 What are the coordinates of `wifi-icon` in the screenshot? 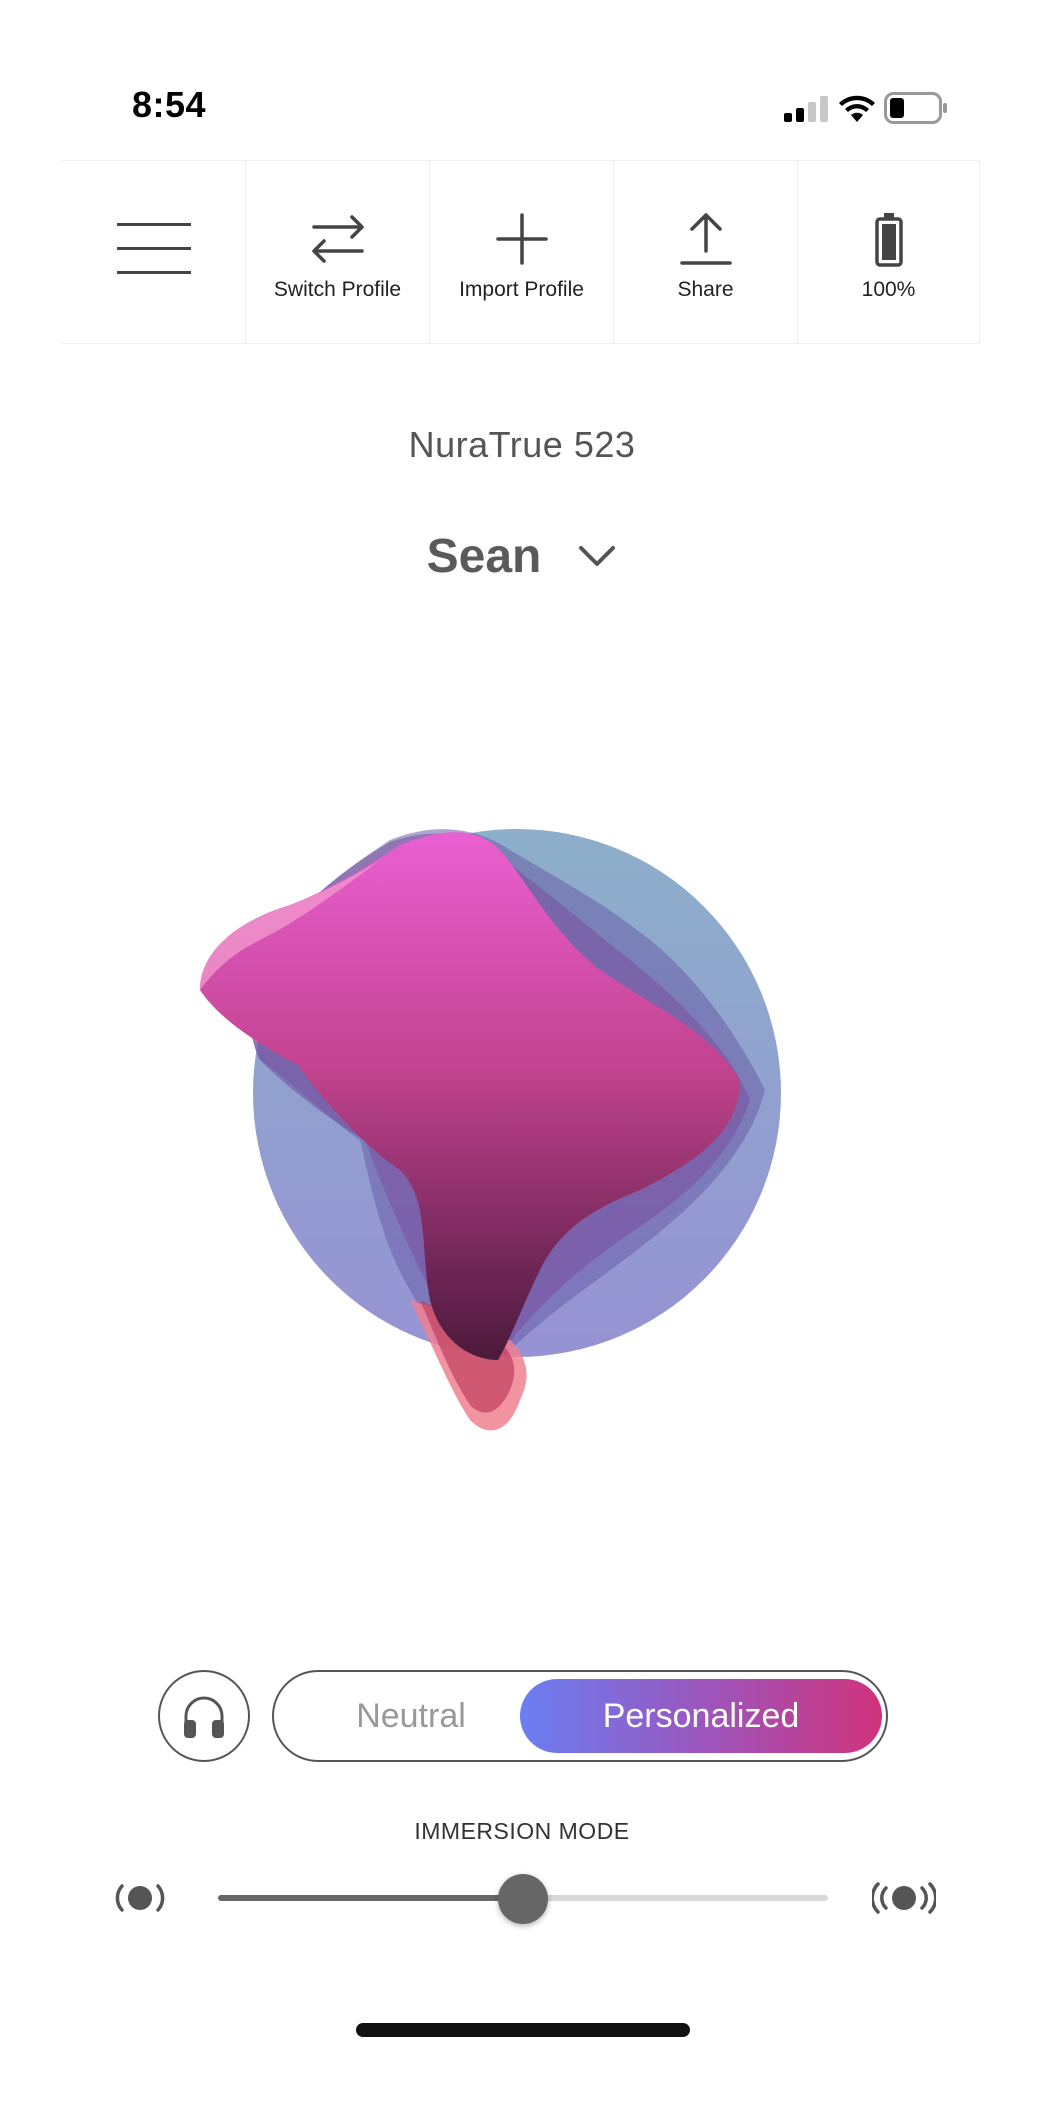 It's located at (857, 108).